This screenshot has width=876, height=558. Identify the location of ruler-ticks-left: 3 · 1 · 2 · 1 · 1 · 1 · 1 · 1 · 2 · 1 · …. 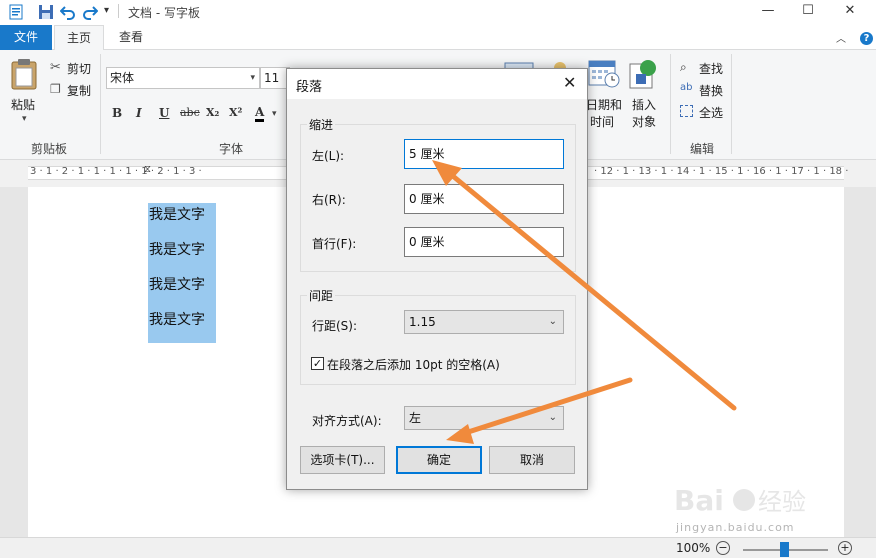
(116, 171).